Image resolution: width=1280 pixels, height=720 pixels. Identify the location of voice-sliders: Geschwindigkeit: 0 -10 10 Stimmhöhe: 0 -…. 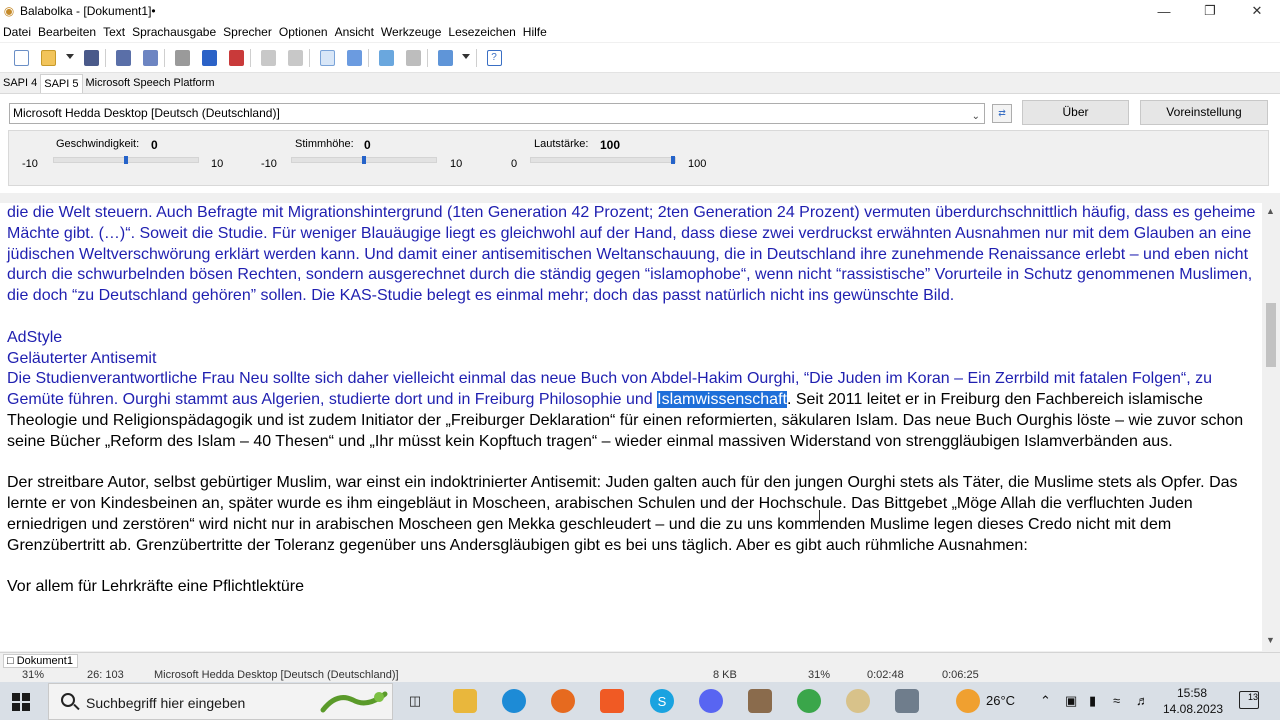
(638, 158).